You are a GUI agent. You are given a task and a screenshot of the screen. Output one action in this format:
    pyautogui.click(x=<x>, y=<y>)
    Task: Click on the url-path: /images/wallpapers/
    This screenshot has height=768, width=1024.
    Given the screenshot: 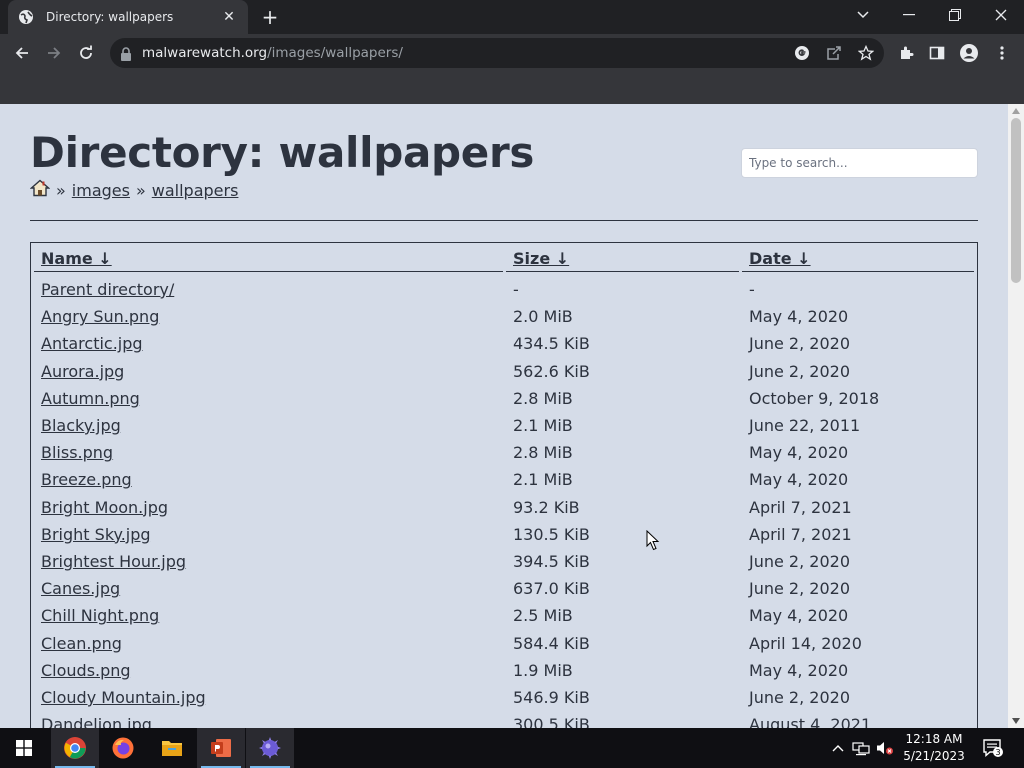 What is the action you would take?
    pyautogui.click(x=335, y=53)
    